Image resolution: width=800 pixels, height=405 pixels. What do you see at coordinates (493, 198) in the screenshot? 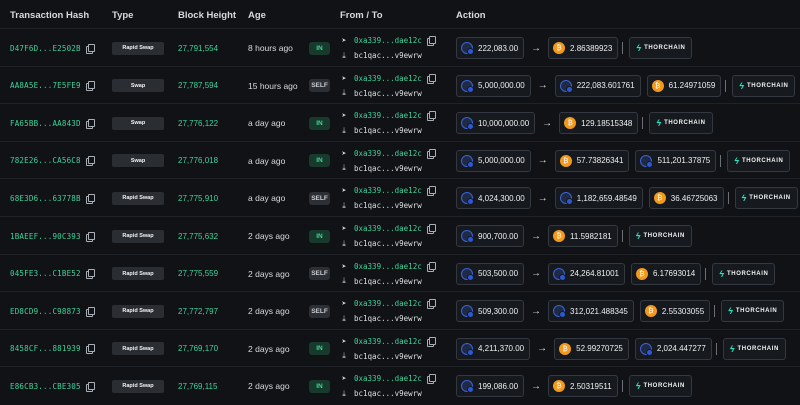
I see `input-asset-pill: 4,024,300.00` at bounding box center [493, 198].